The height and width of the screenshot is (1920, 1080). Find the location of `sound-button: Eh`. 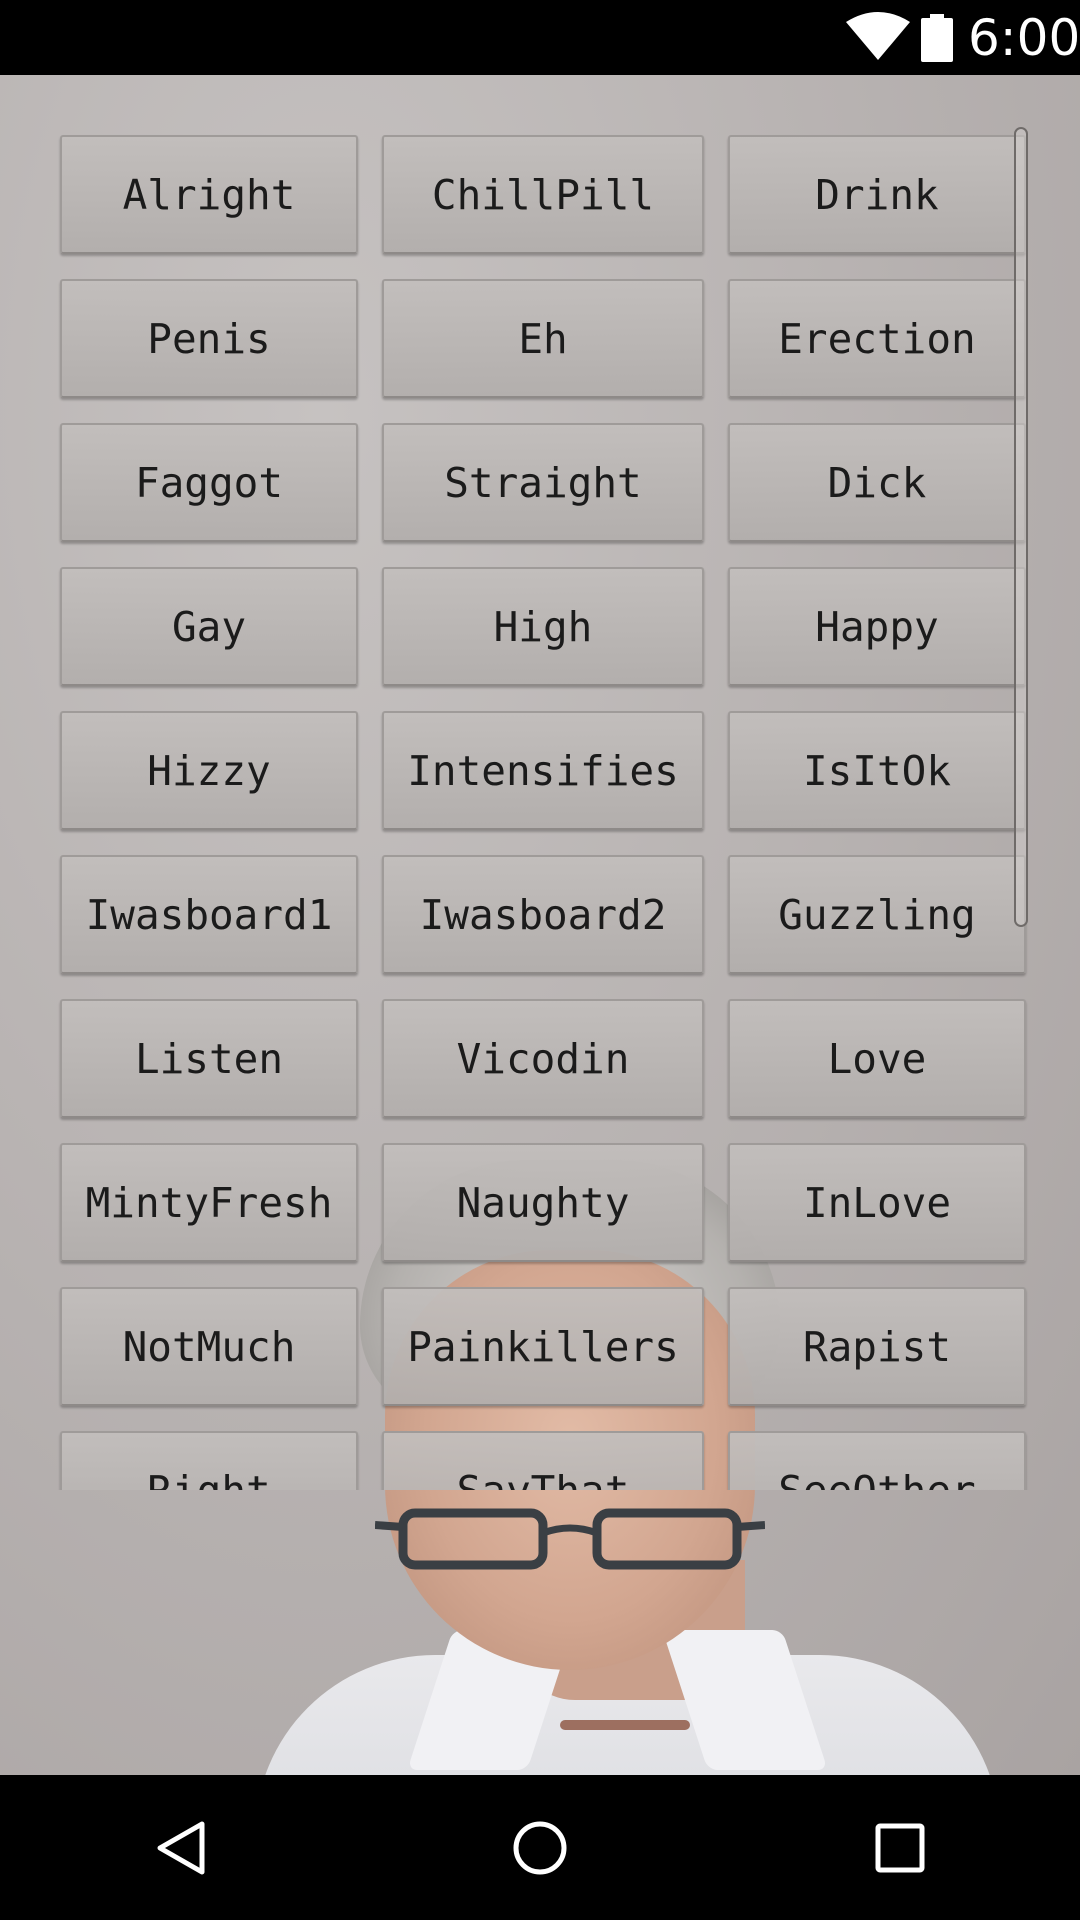

sound-button: Eh is located at coordinates (543, 338).